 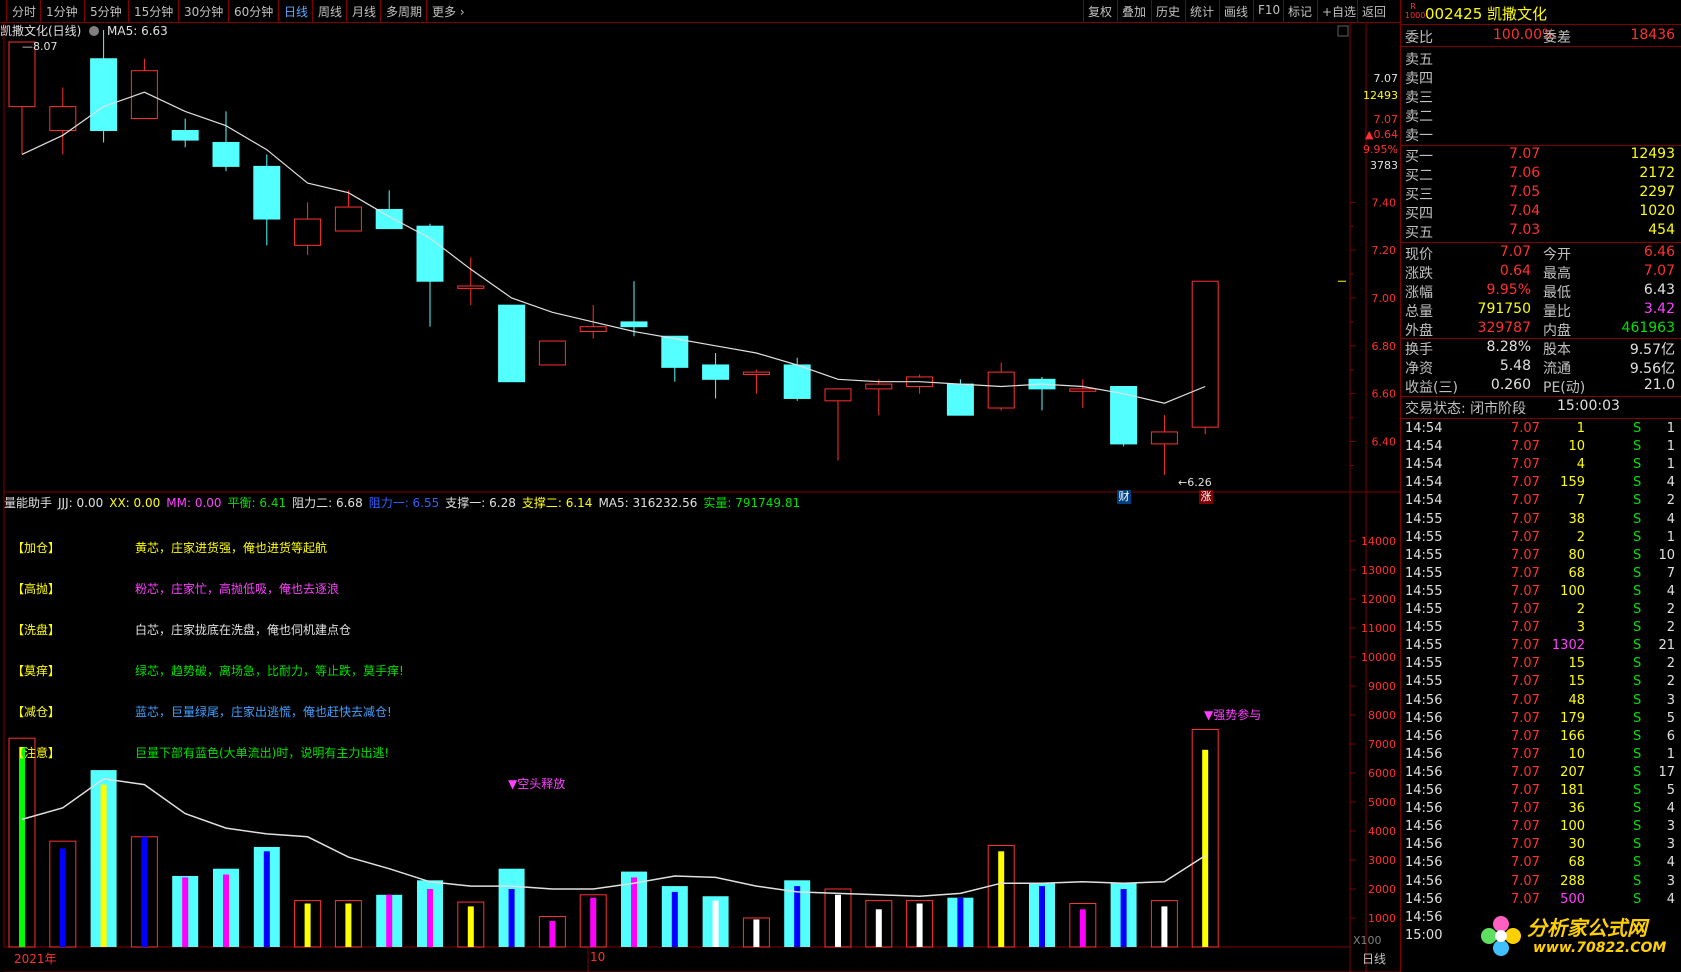 I want to click on period-tab-3: 15分钟, so click(x=153, y=11).